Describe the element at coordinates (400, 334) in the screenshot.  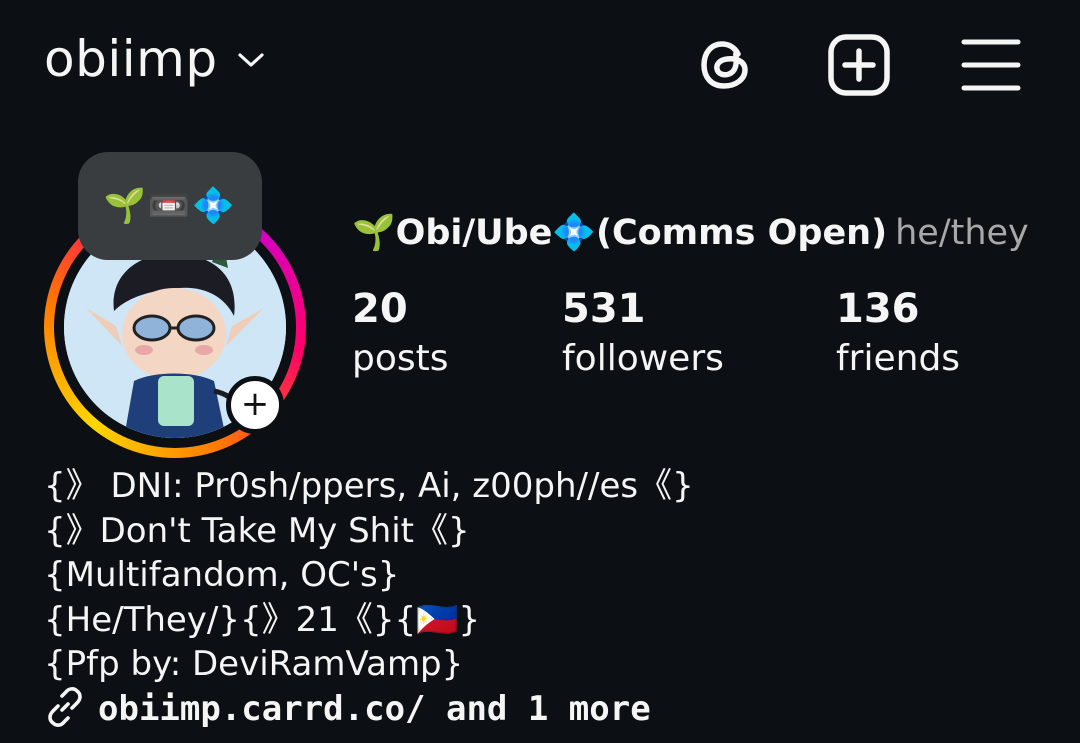
I see `posts-count: 20 posts` at that location.